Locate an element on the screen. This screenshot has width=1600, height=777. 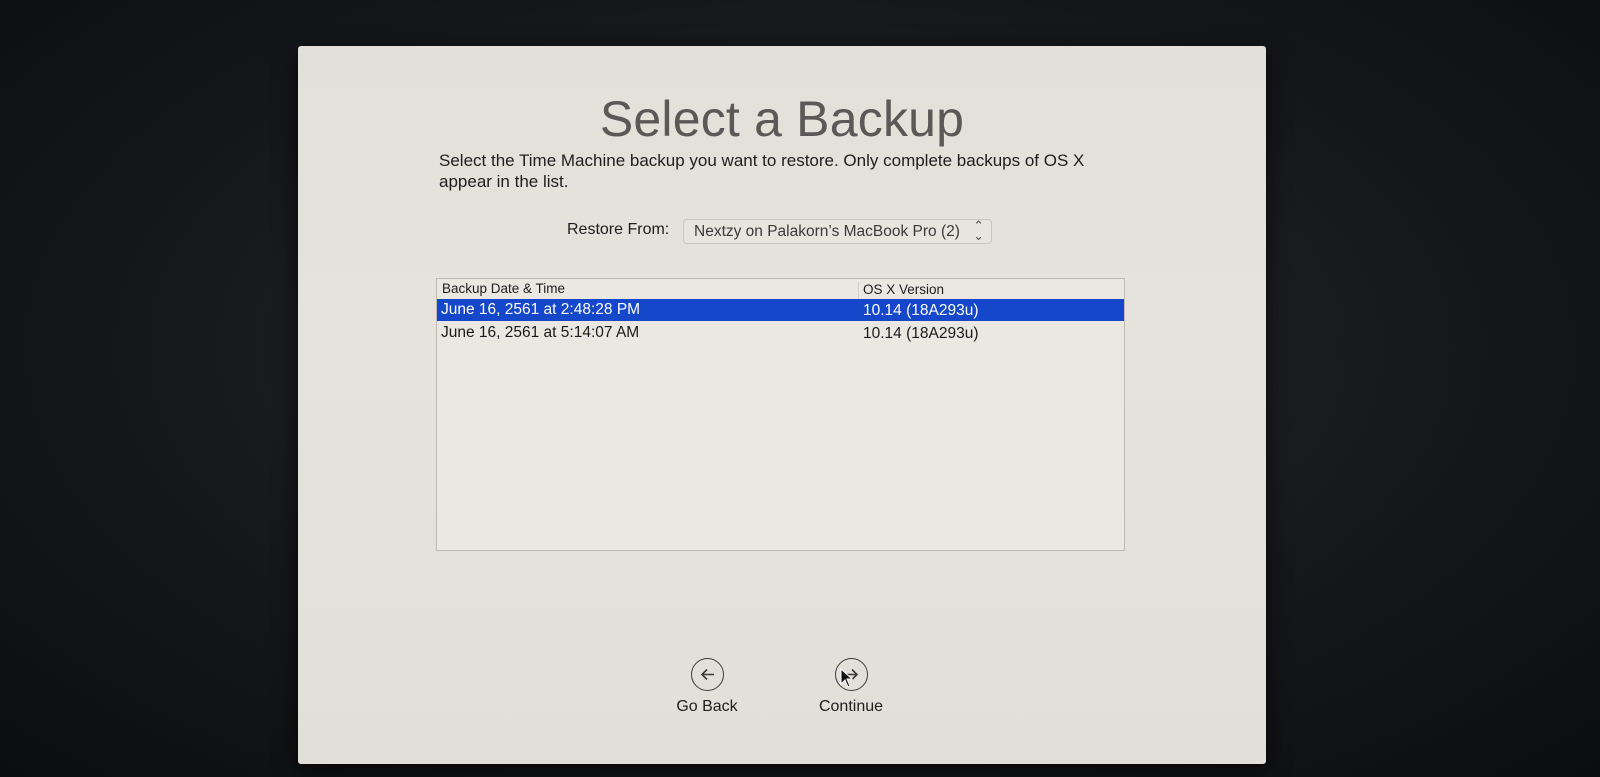
page-title: Select a Backup is located at coordinates (782, 119).